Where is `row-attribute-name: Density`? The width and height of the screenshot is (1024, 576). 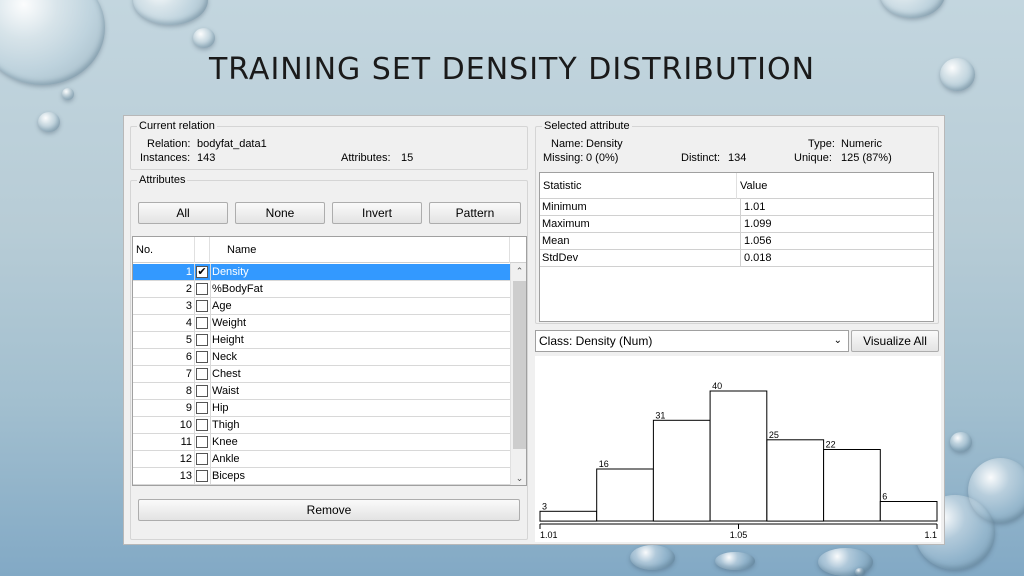 row-attribute-name: Density is located at coordinates (229, 272).